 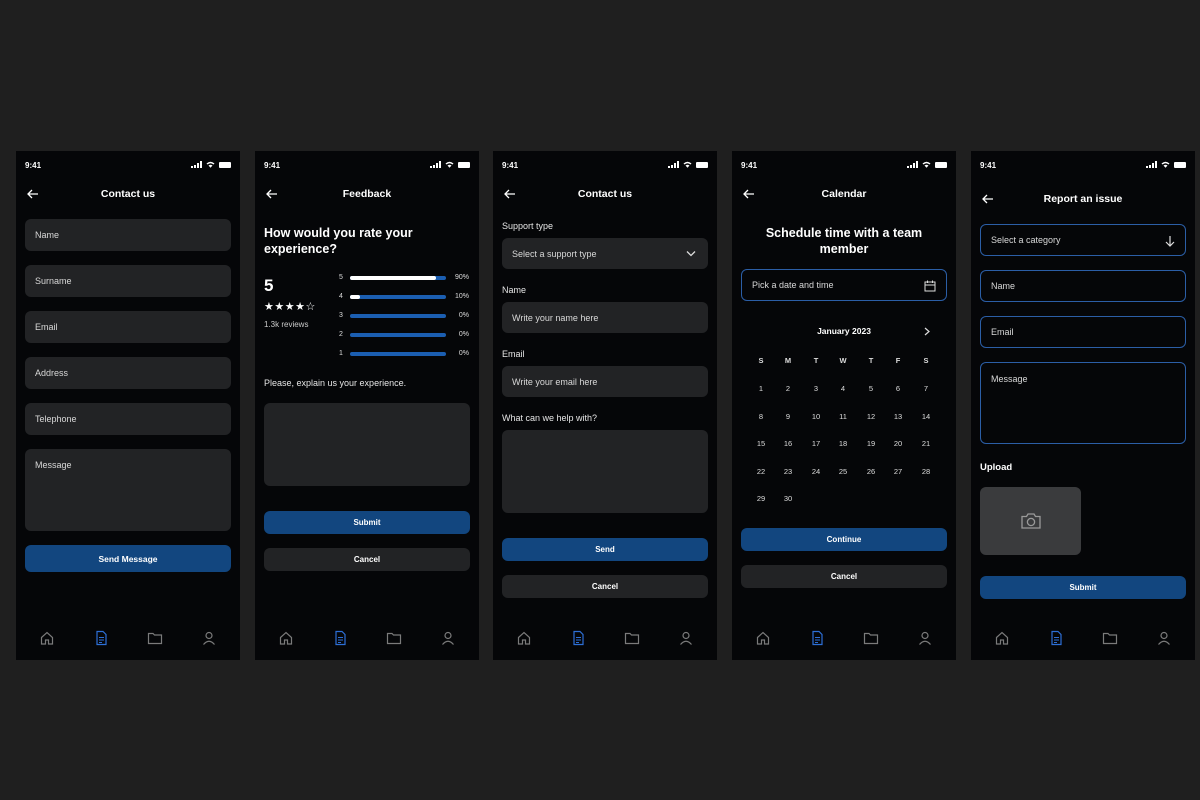 I want to click on calendar-day: 8, so click(x=761, y=416).